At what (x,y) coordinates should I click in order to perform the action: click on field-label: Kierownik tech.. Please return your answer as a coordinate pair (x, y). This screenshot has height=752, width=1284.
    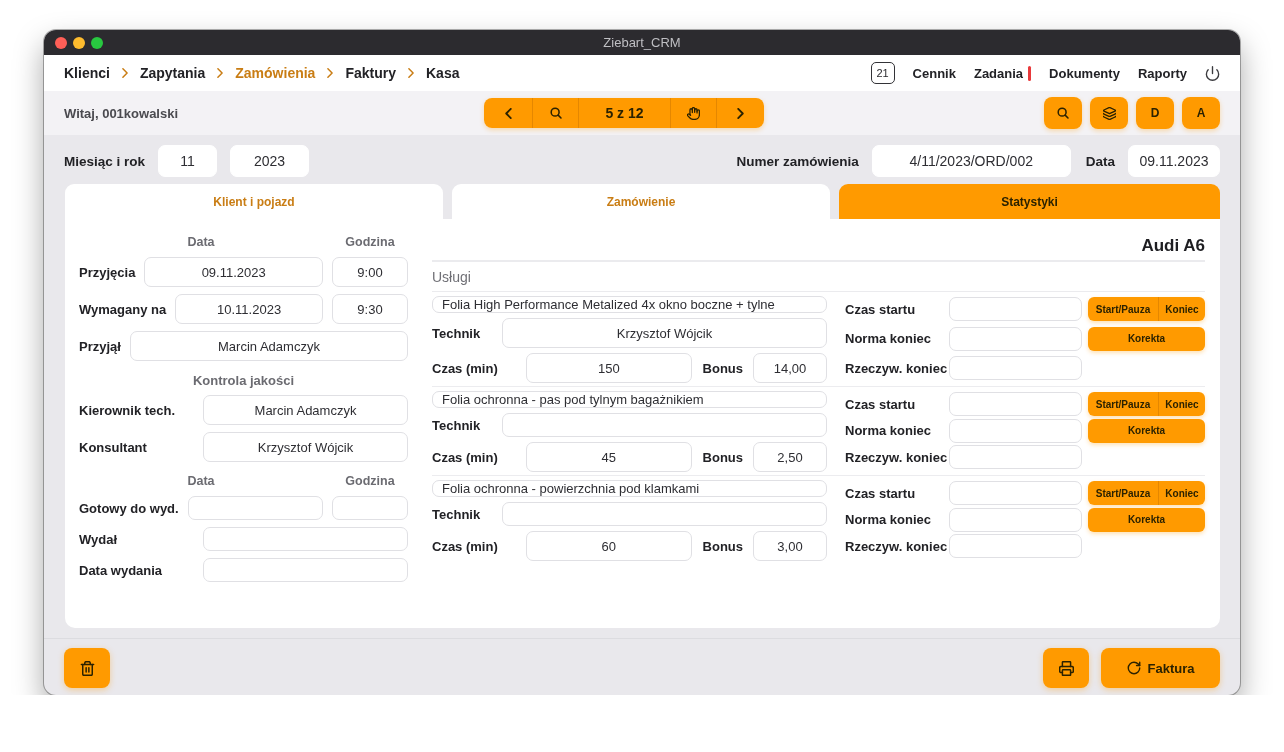
    Looking at the image, I should click on (127, 410).